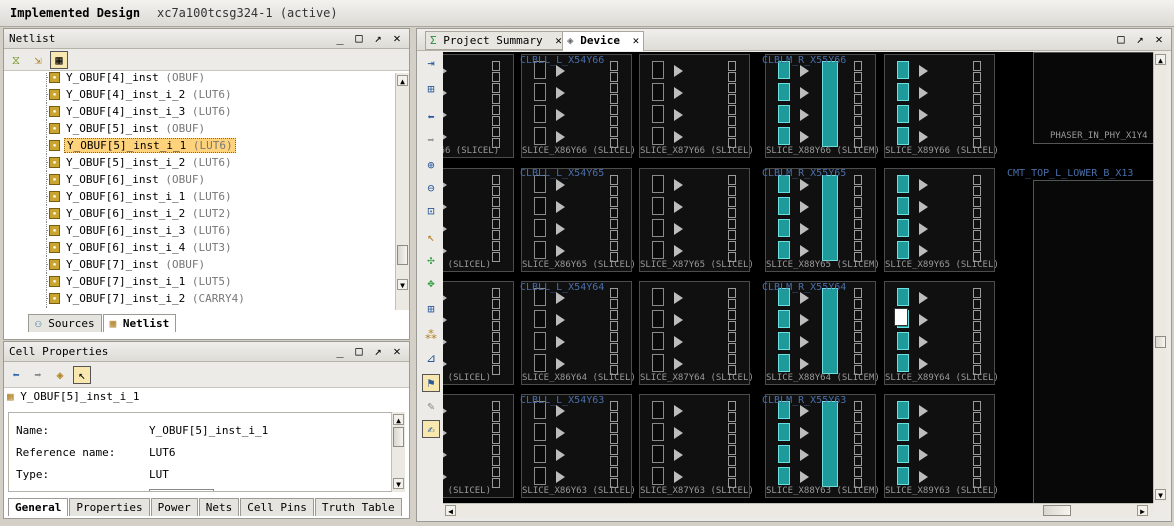 The width and height of the screenshot is (1174, 526). I want to click on slice-tile: SLICE_X87Y64 (SLICEL), so click(696, 333).